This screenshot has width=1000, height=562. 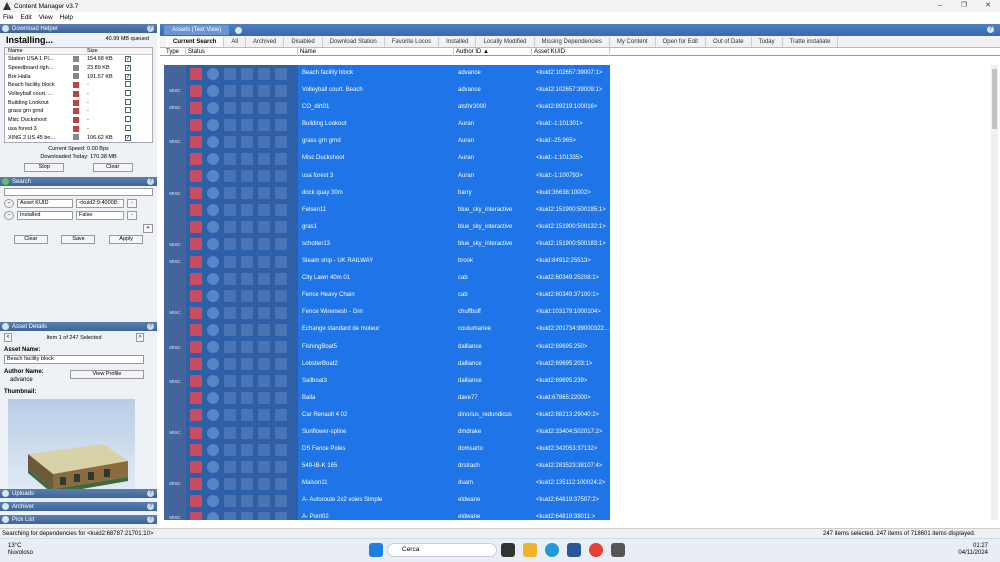 I want to click on filter-tab-today: Today, so click(x=767, y=41).